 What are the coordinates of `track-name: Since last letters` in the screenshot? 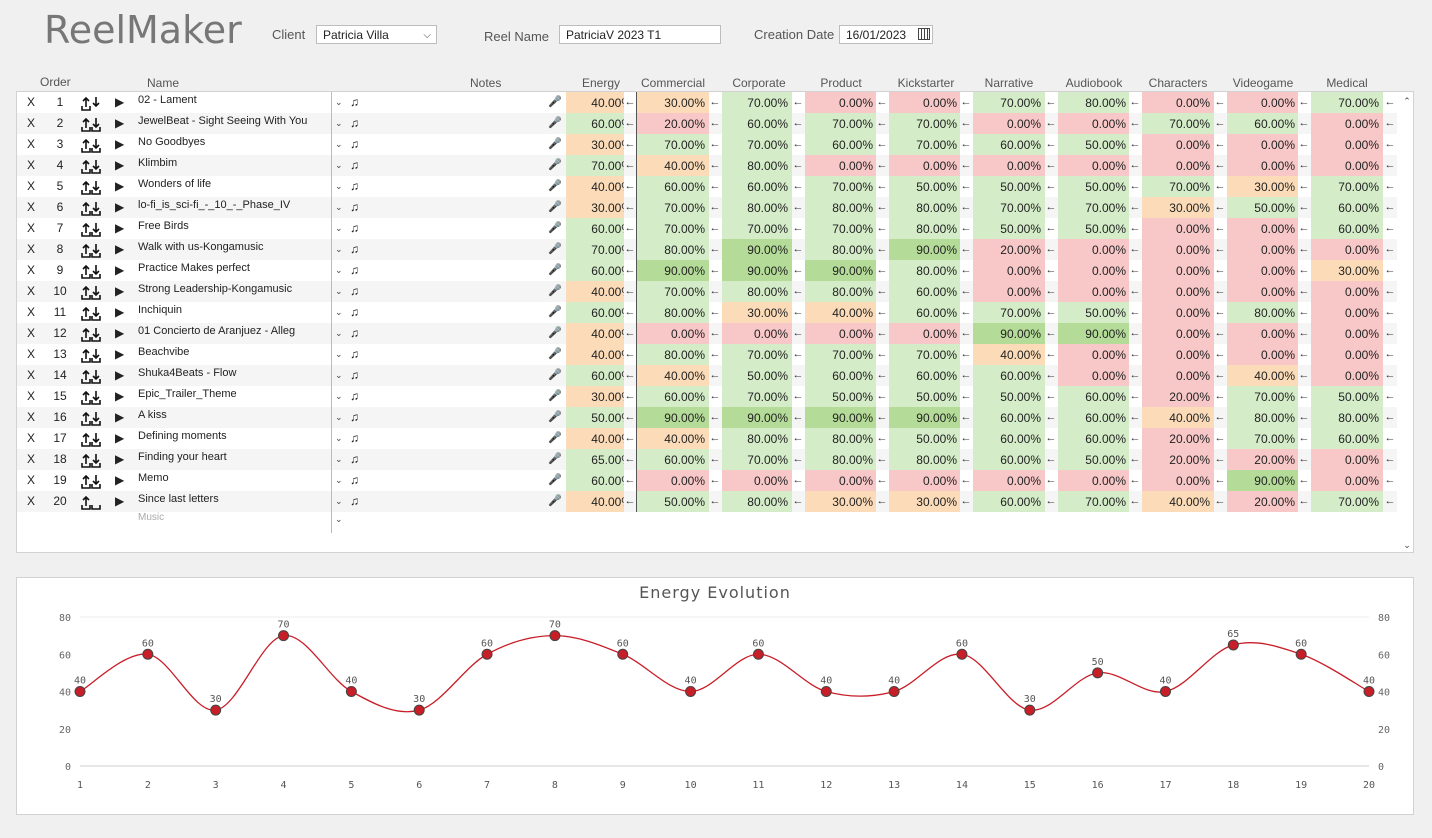 It's located at (233, 501).